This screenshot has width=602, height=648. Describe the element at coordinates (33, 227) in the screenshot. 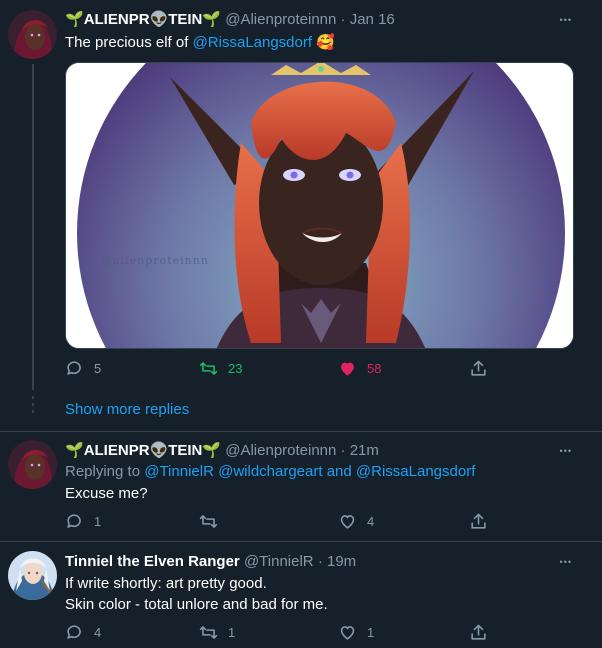

I see `thread-line` at that location.